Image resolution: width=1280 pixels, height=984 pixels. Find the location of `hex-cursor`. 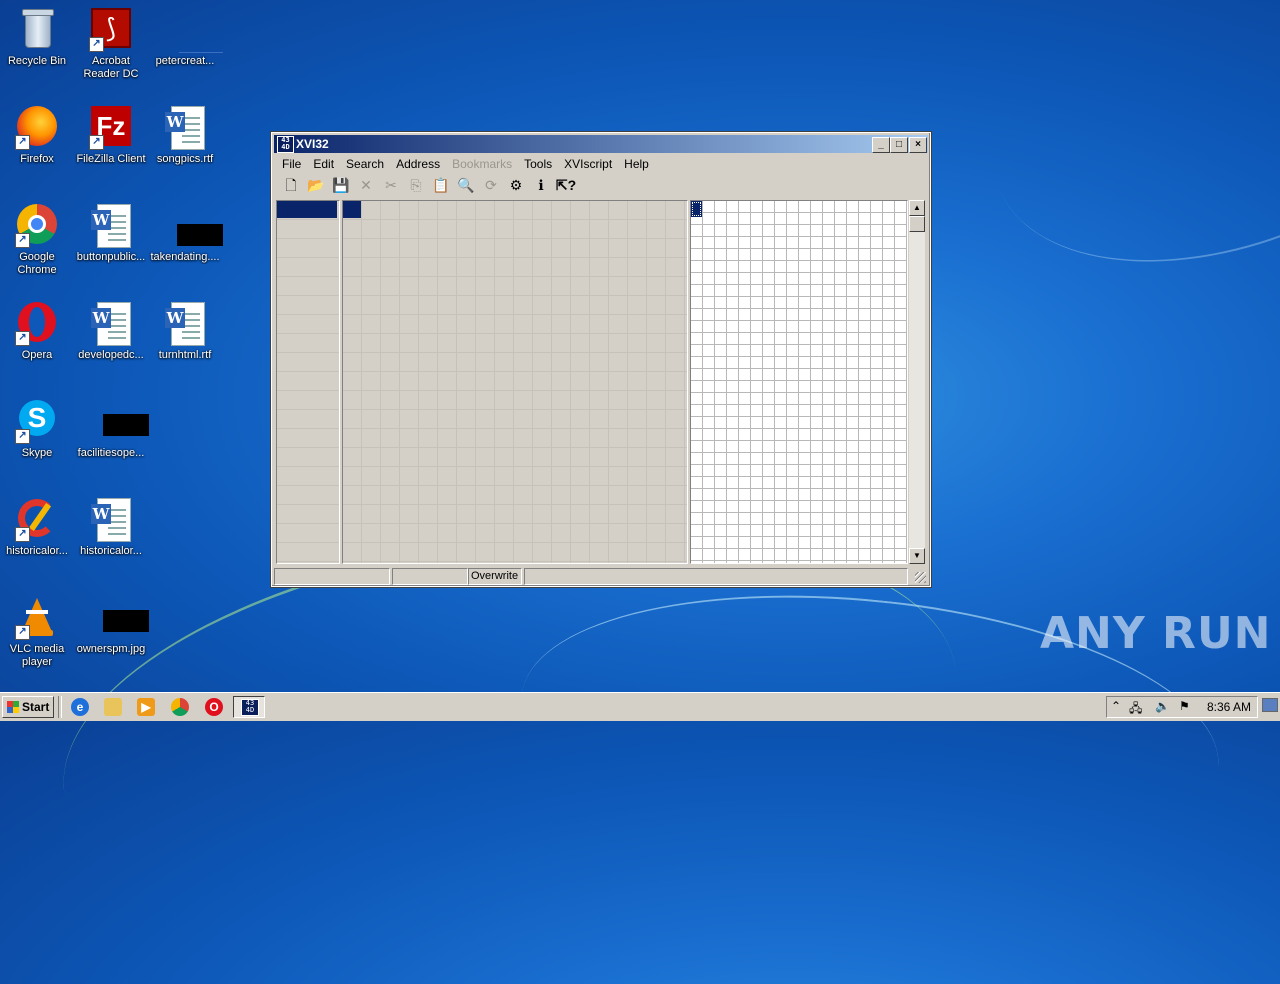

hex-cursor is located at coordinates (352, 209).